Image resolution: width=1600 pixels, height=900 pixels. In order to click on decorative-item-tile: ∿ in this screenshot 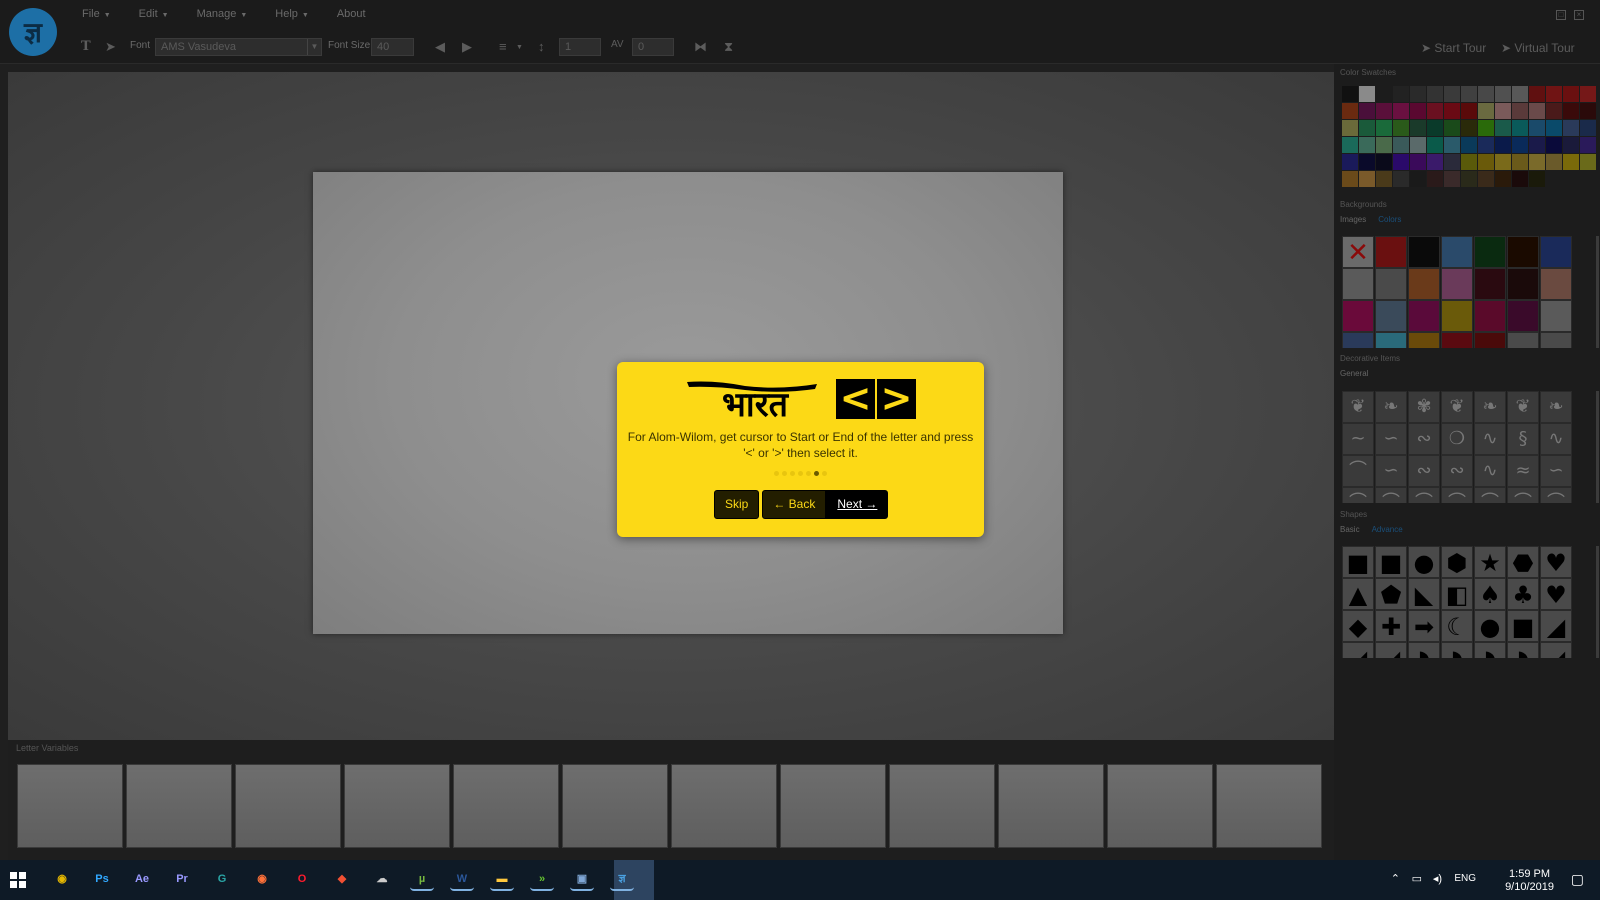, I will do `click(1490, 439)`.